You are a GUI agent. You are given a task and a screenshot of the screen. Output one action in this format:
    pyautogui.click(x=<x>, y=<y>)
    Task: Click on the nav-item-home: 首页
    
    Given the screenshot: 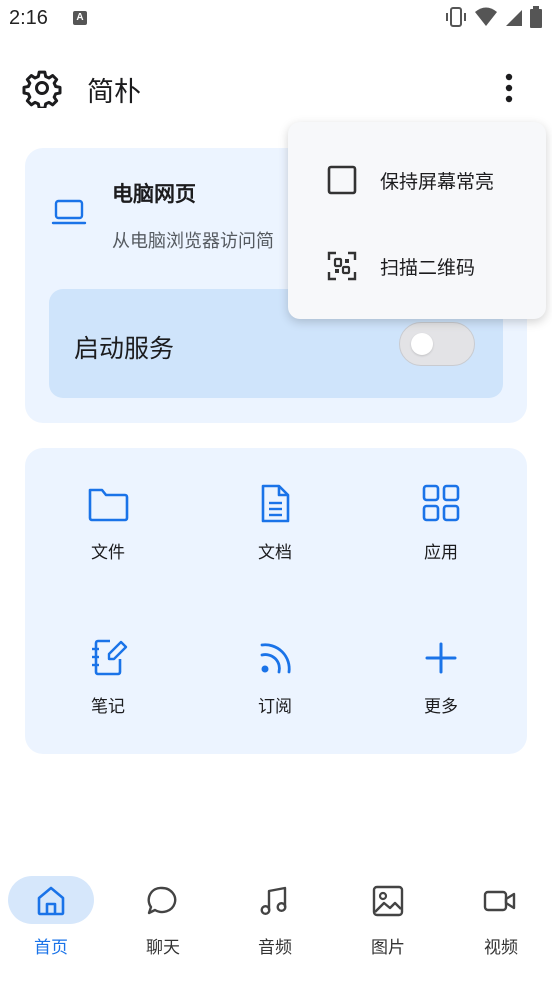 What is the action you would take?
    pyautogui.click(x=55, y=917)
    